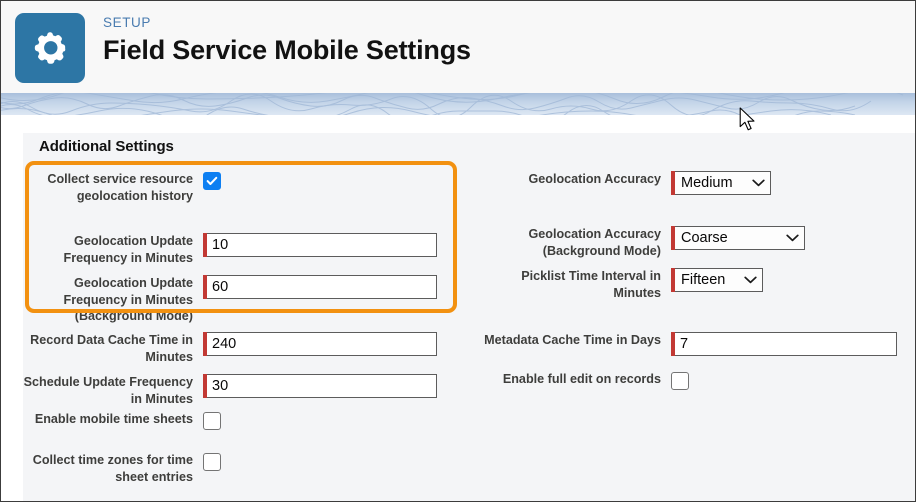 This screenshot has height=502, width=916. What do you see at coordinates (111, 348) in the screenshot?
I see `field-label: Record Data Cache Time in Minutes` at bounding box center [111, 348].